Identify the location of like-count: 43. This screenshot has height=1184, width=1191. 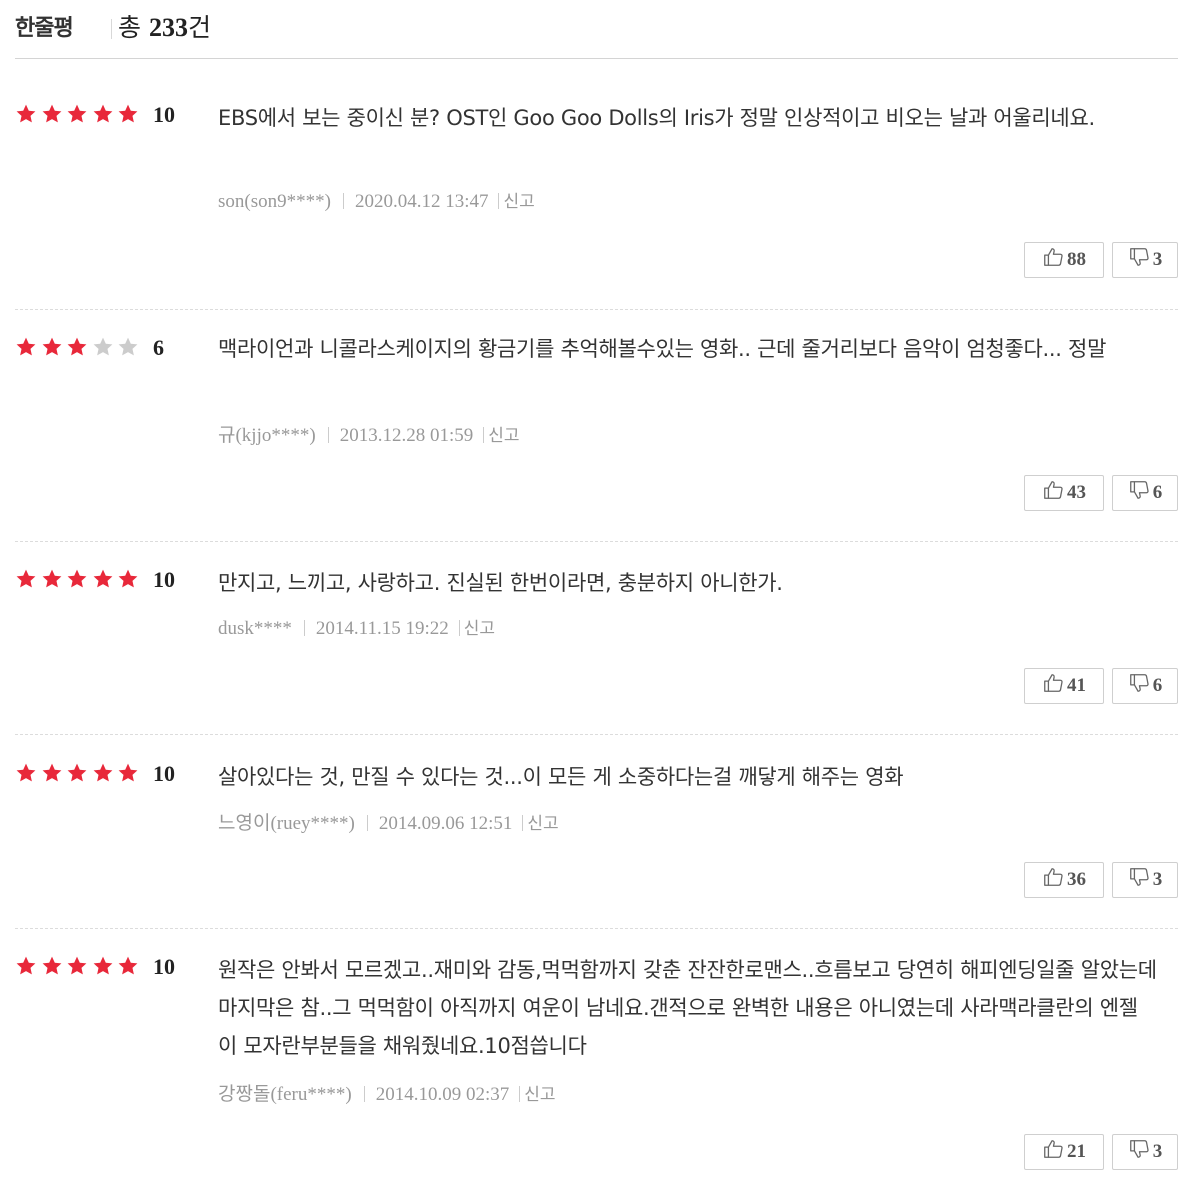
(1076, 492).